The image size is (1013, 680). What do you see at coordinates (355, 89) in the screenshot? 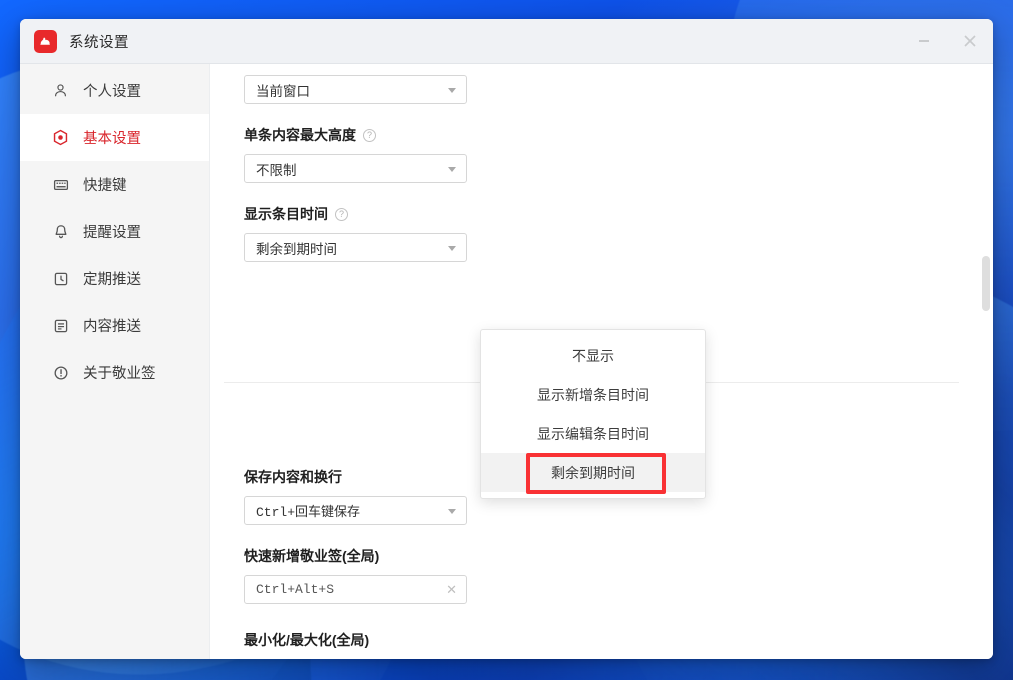
I see `window-mode-select: 当前窗口` at bounding box center [355, 89].